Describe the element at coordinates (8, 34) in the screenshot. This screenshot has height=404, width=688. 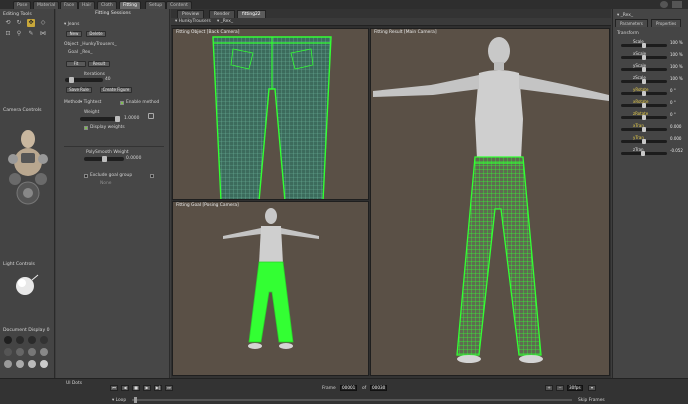
I see `scale-tool-icon: ⊡` at that location.